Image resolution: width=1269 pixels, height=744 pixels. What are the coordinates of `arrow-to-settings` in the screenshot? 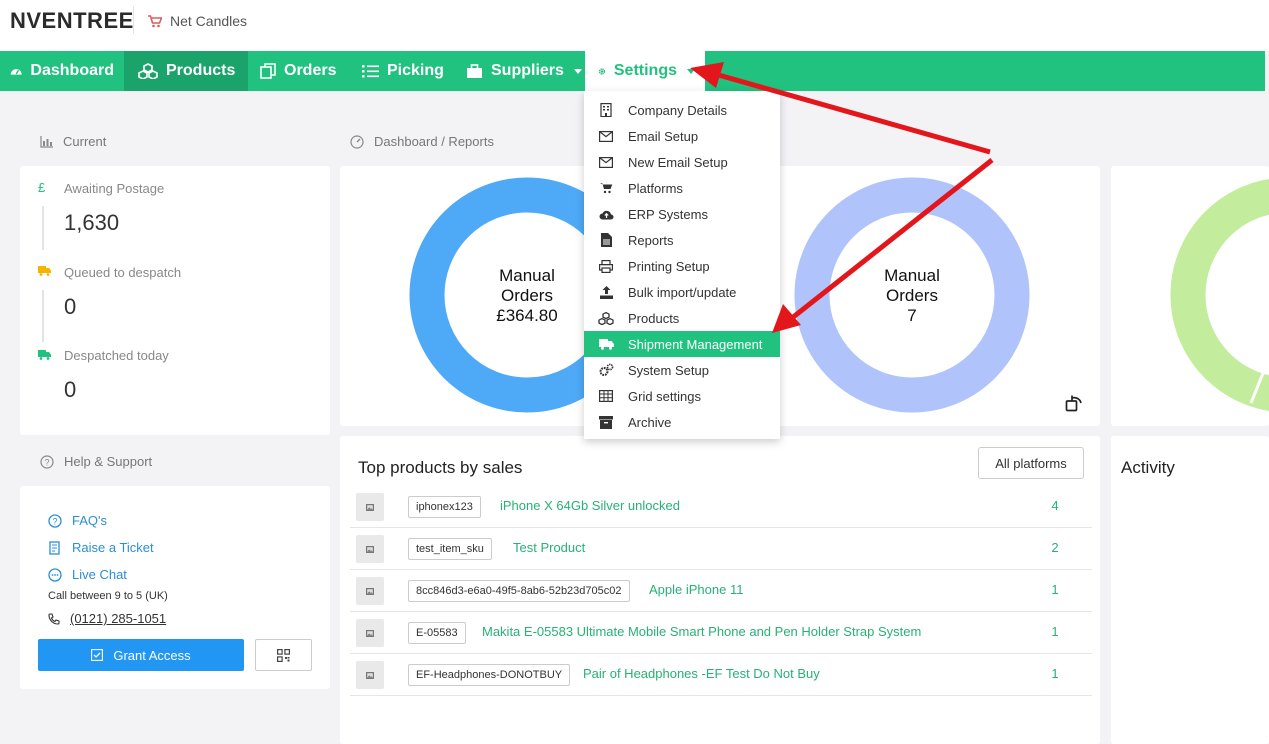 It's located at (852, 113).